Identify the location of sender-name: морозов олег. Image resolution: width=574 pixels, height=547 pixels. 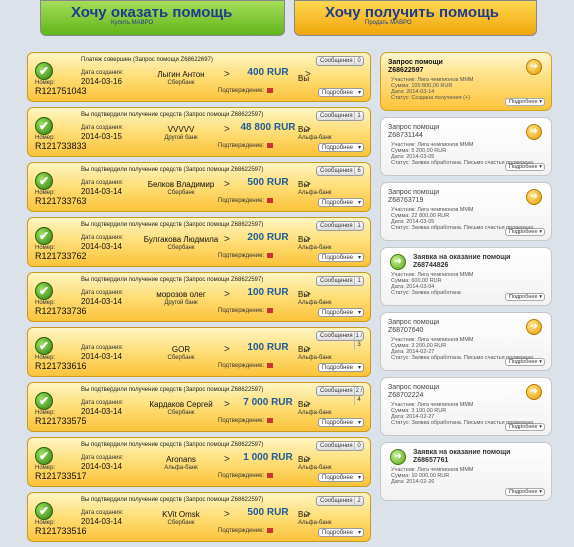
(181, 294).